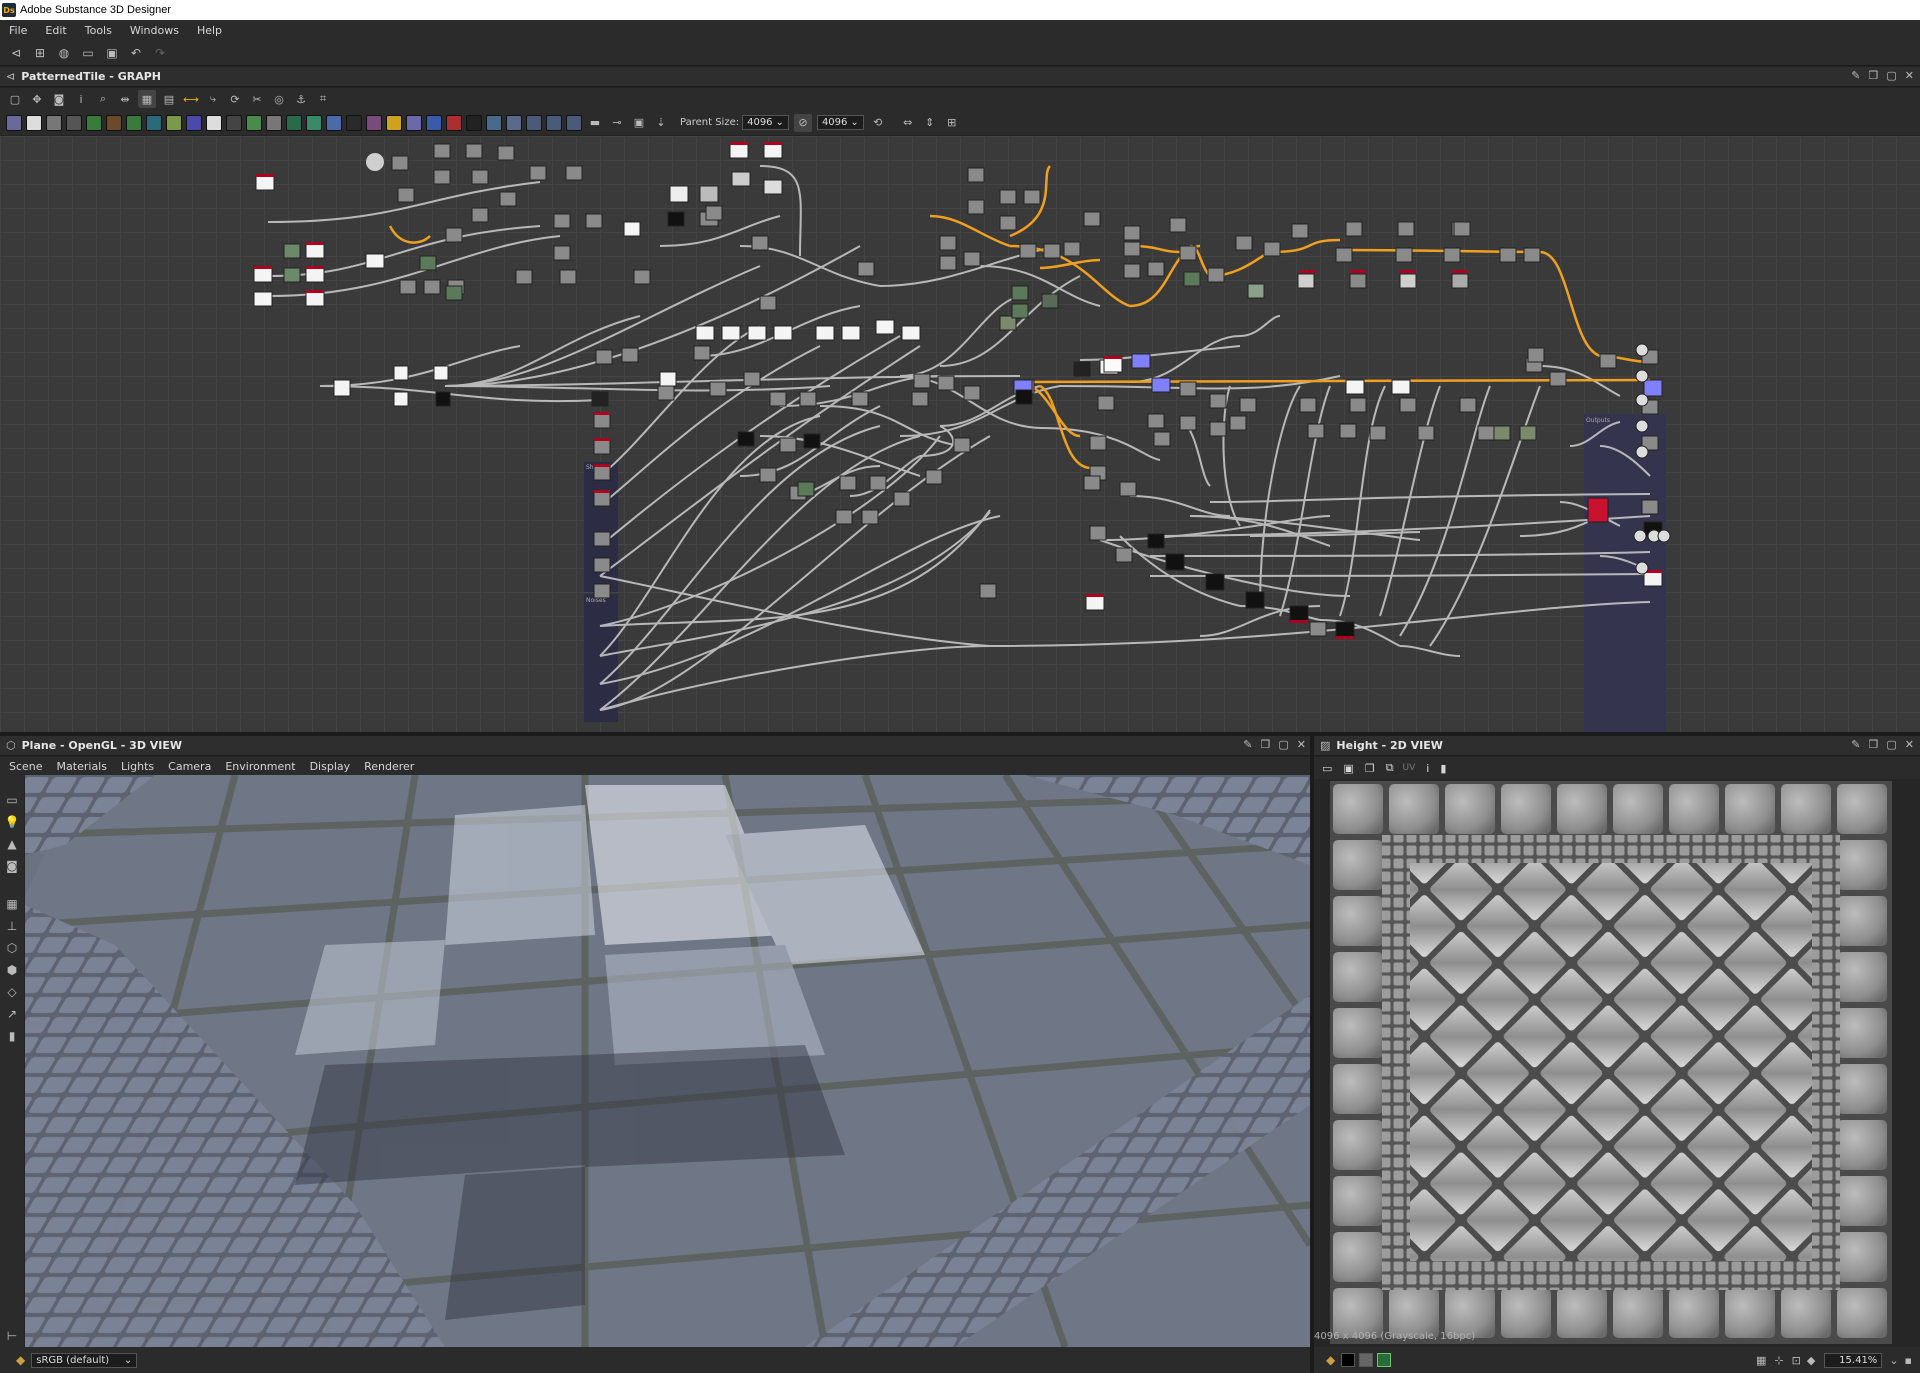 The width and height of the screenshot is (1920, 1373). Describe the element at coordinates (169, 99) in the screenshot. I see `grid-icon: ▤` at that location.